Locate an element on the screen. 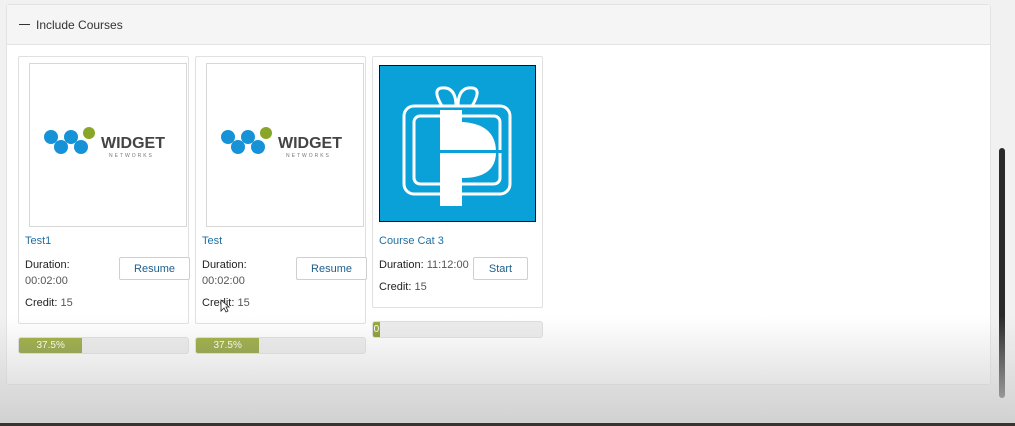 Image resolution: width=1015 pixels, height=426 pixels. course-title: Course Cat 3 is located at coordinates (411, 241).